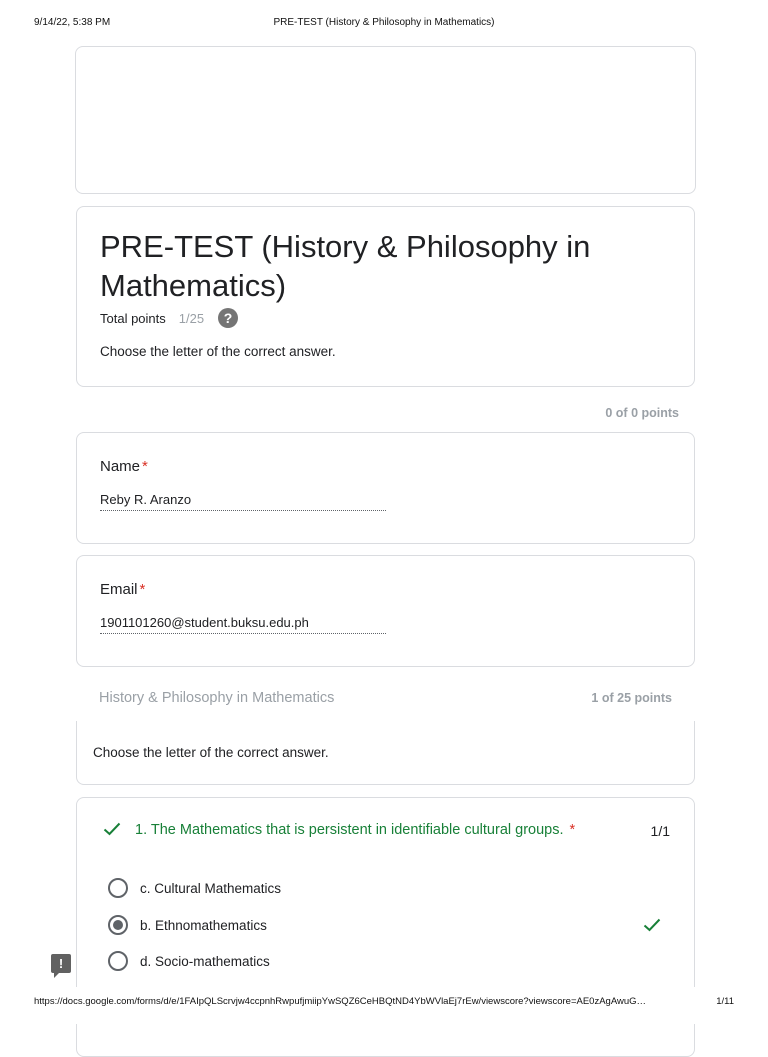  I want to click on total-points-row: Total points 1/25 ?, so click(169, 318).